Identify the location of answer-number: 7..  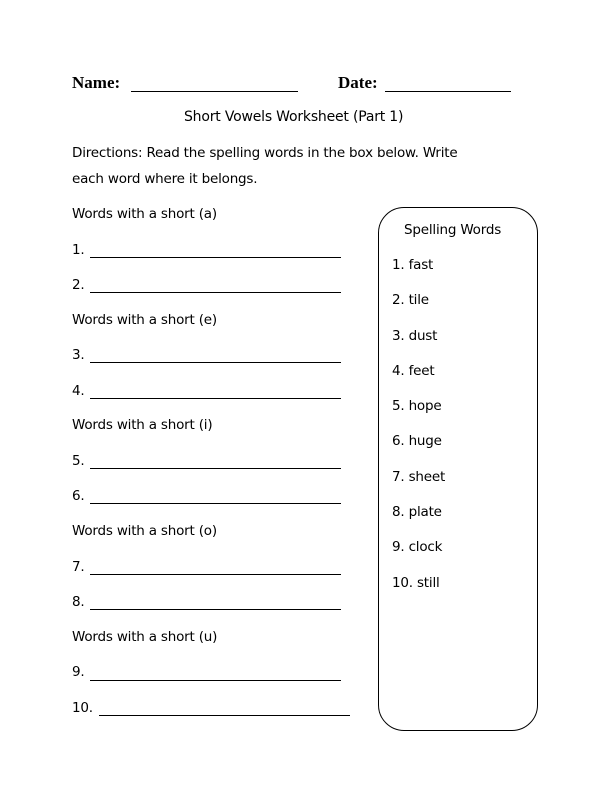
(78, 567).